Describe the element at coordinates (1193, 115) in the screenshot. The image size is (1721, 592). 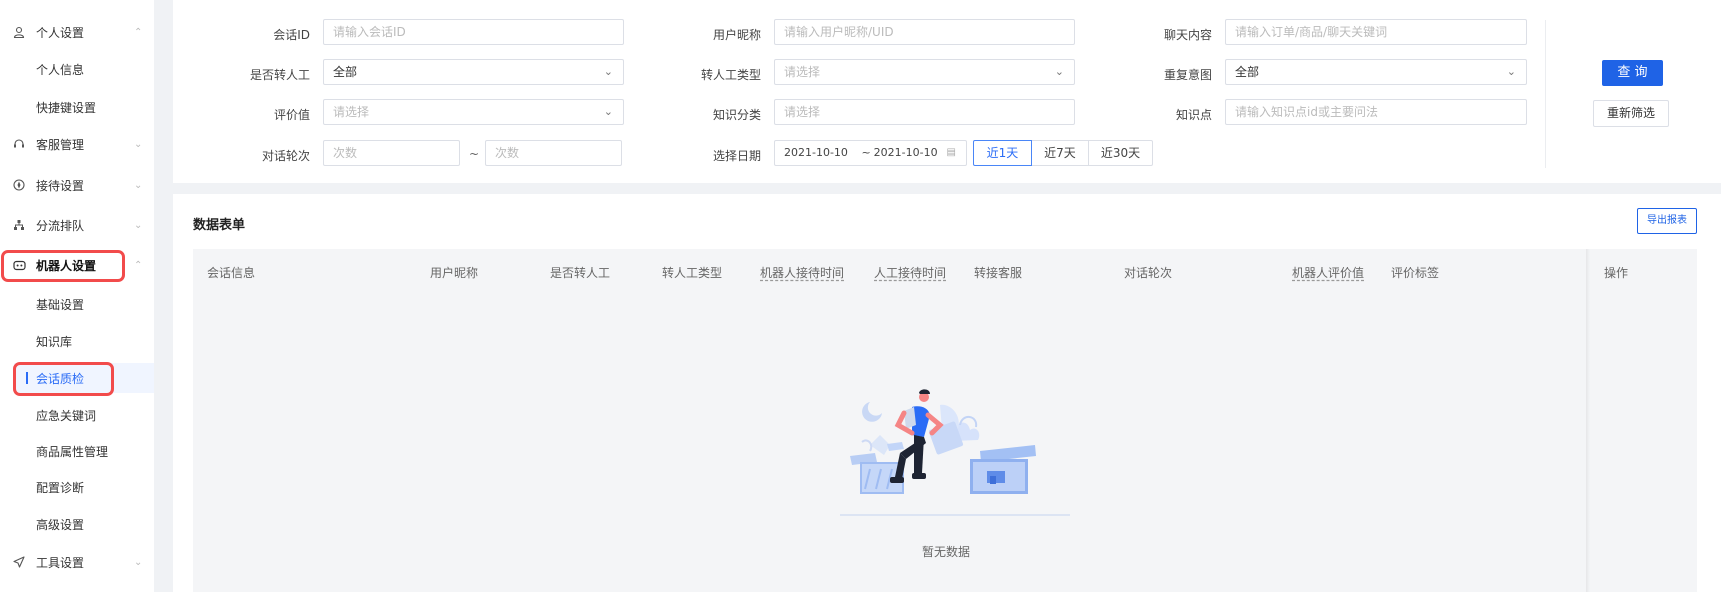
I see `knowledge-point-label: 知识点` at that location.